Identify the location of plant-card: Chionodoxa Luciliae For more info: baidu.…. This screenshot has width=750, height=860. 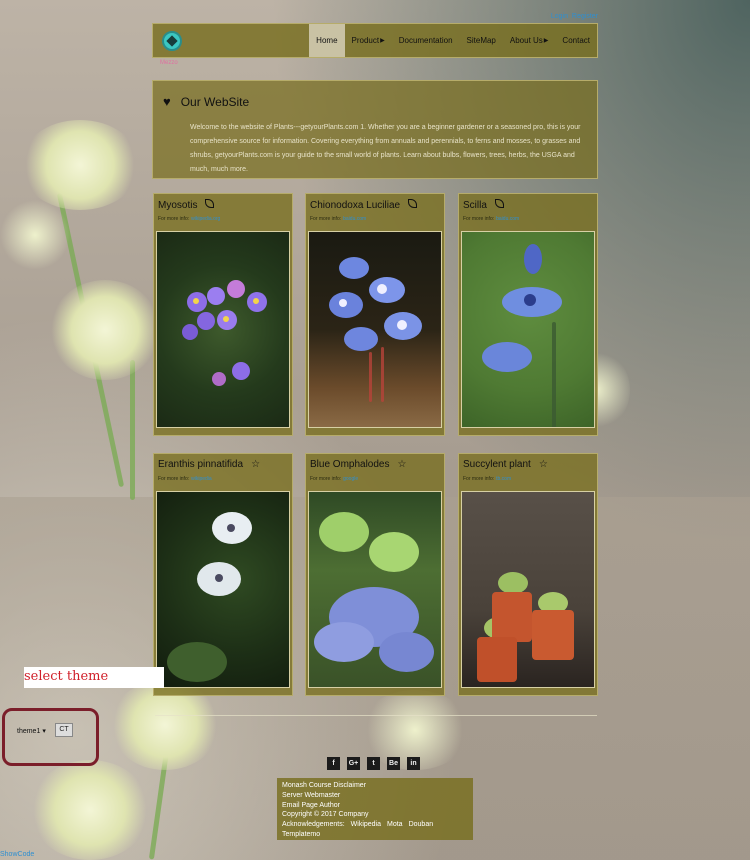
(375, 314).